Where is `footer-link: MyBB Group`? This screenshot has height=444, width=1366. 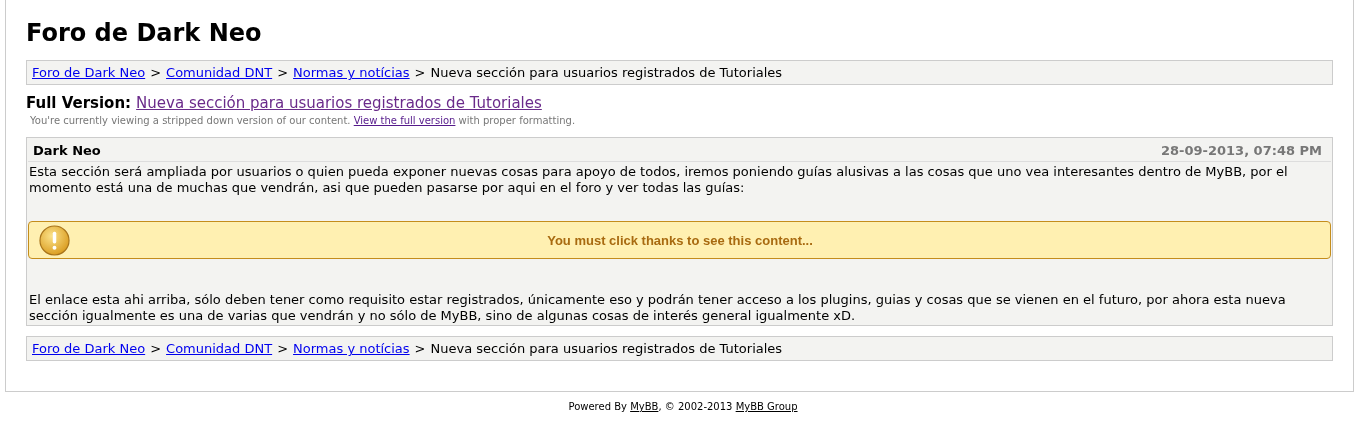 footer-link: MyBB Group is located at coordinates (766, 406).